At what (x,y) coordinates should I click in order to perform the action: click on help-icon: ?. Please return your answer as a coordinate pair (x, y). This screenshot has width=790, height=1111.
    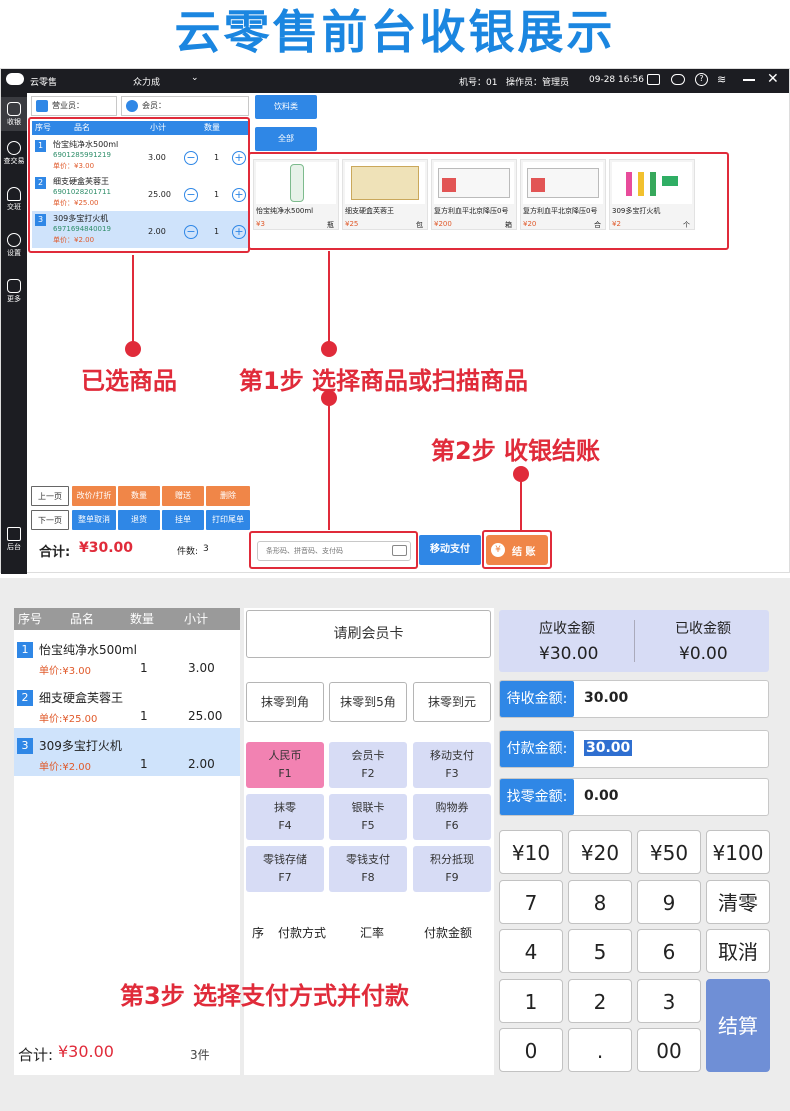
    Looking at the image, I should click on (701, 79).